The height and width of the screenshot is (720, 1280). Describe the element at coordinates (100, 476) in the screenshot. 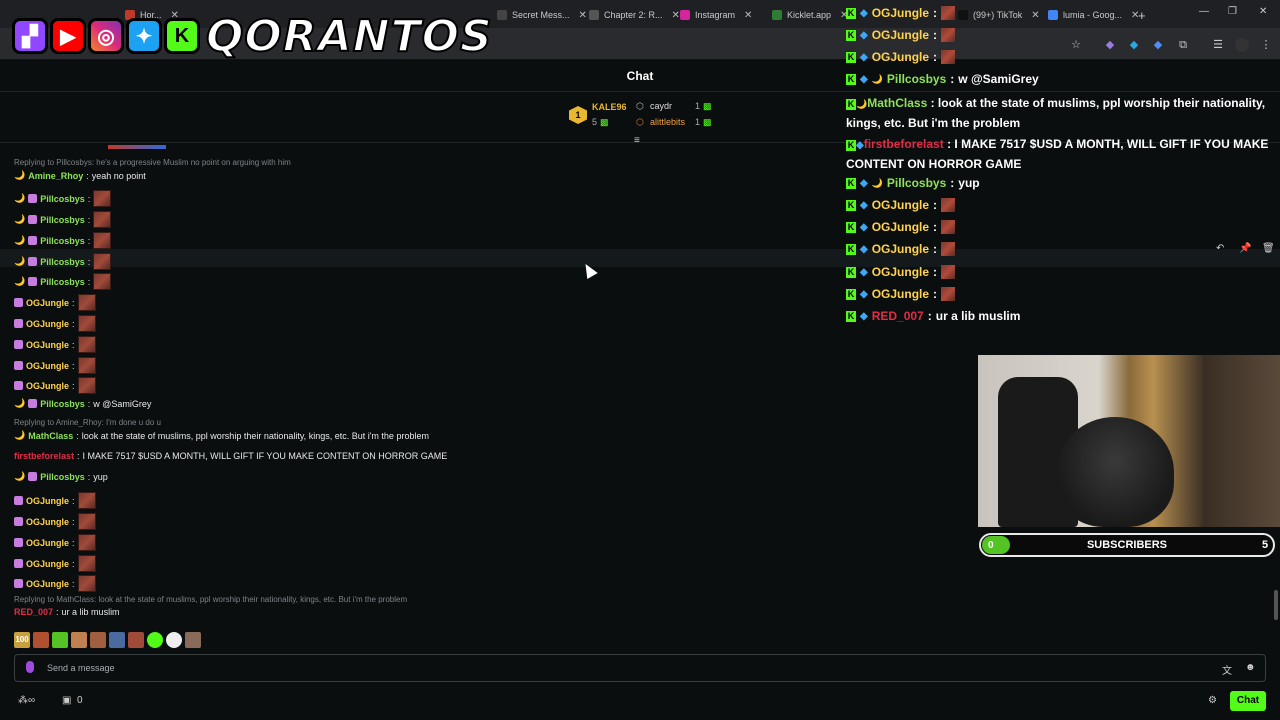

I see `chat-message-text: yup` at that location.